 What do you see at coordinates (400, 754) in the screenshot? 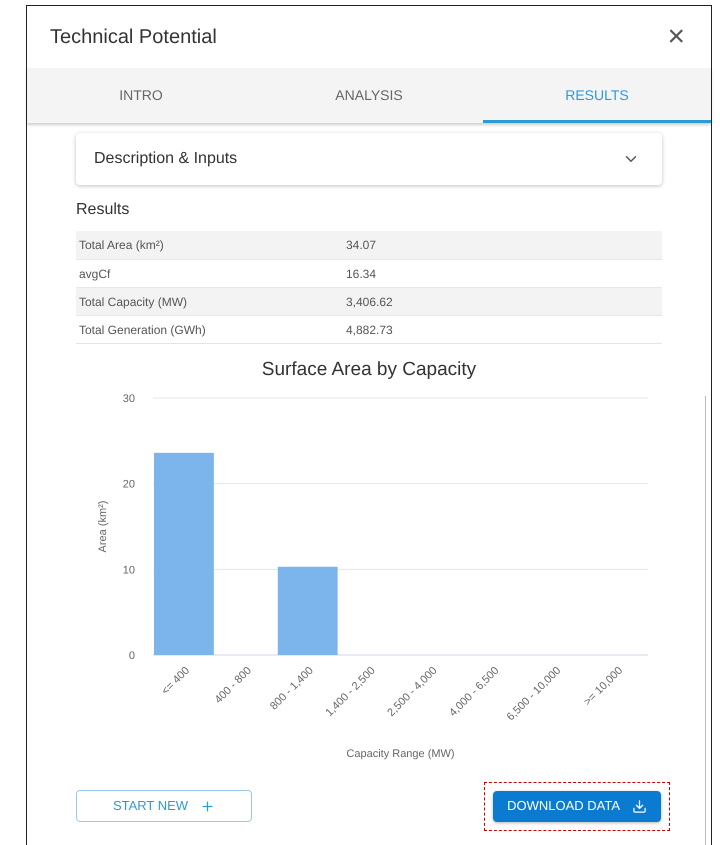
I see `x-axis-label: Capacity Range (MW)` at bounding box center [400, 754].